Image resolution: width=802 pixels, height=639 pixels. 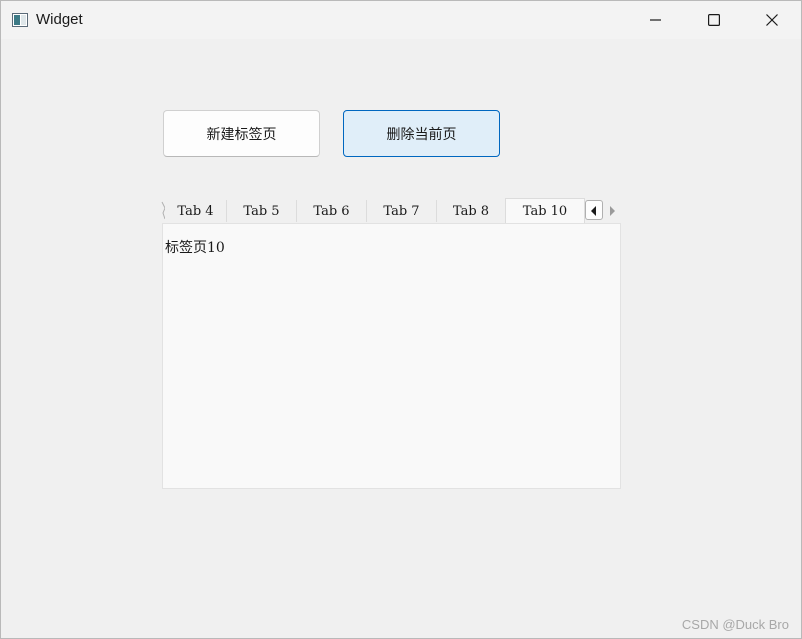 I want to click on tab-7: Tab 7, so click(x=401, y=211).